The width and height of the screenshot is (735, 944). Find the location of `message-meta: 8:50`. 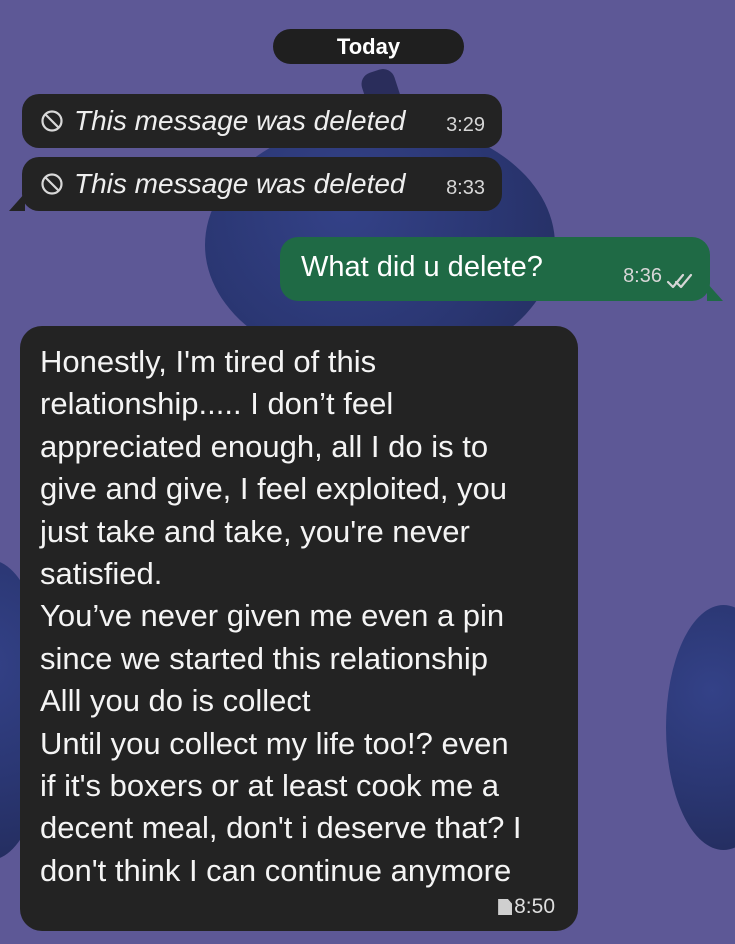

message-meta: 8:50 is located at coordinates (526, 907).